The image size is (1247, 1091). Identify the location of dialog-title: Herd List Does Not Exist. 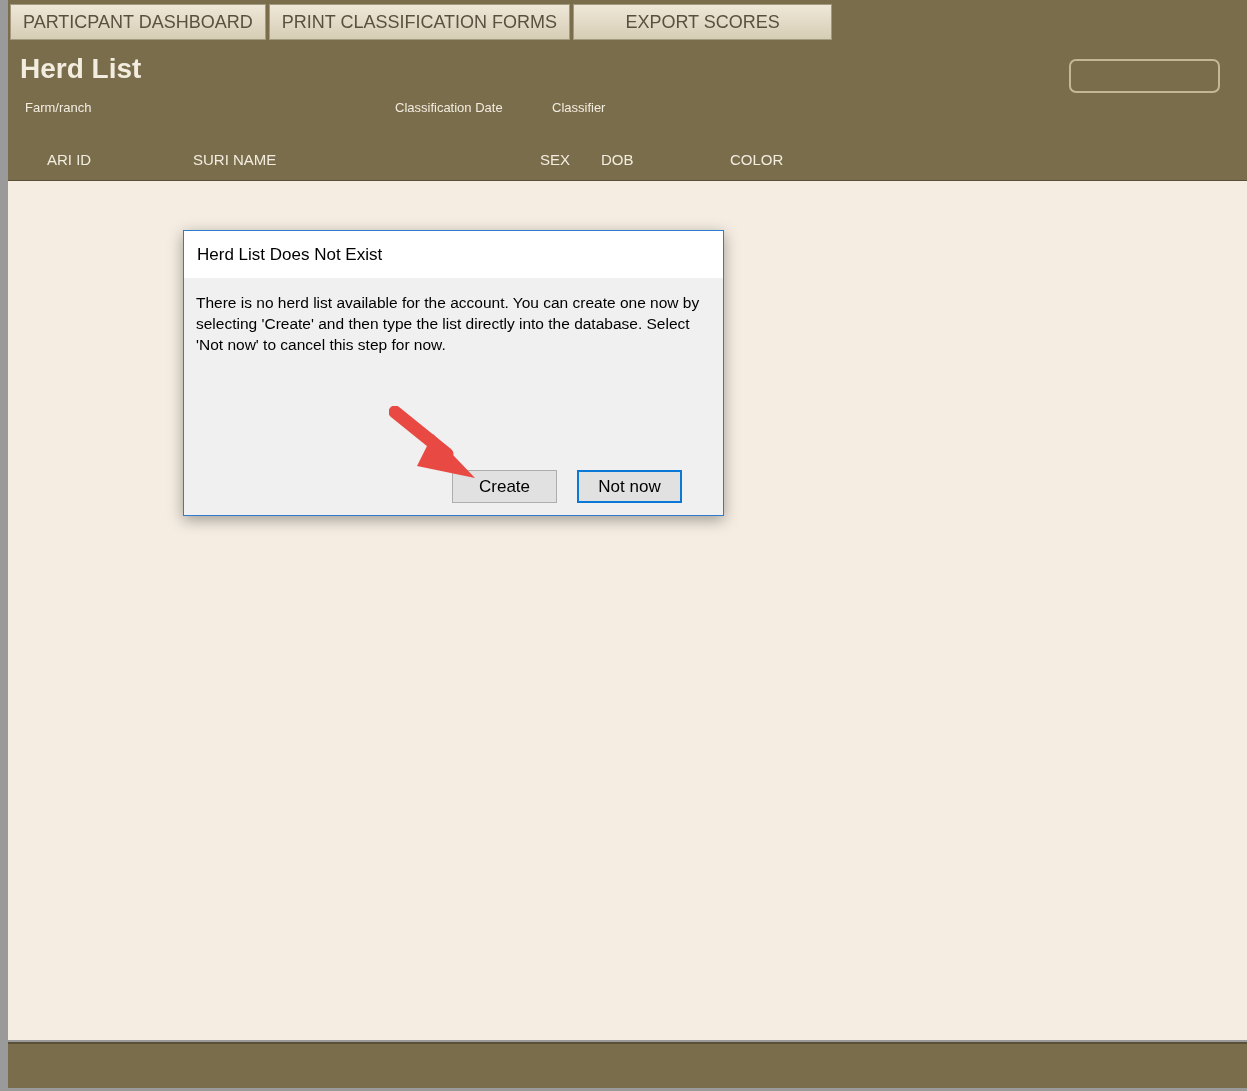
(290, 254).